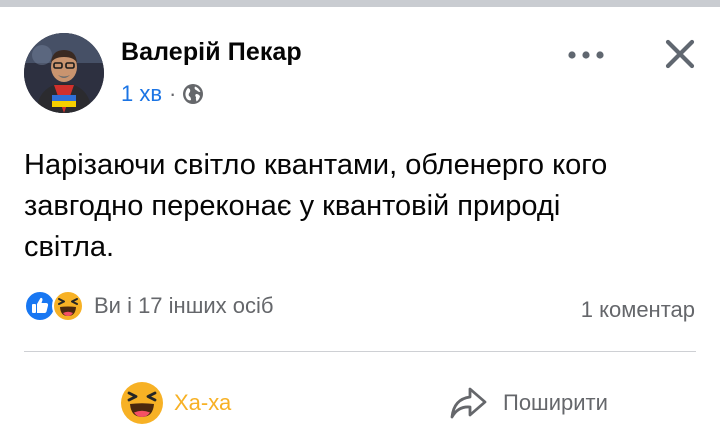 This screenshot has width=720, height=435. What do you see at coordinates (586, 55) in the screenshot?
I see `more-options-icon` at bounding box center [586, 55].